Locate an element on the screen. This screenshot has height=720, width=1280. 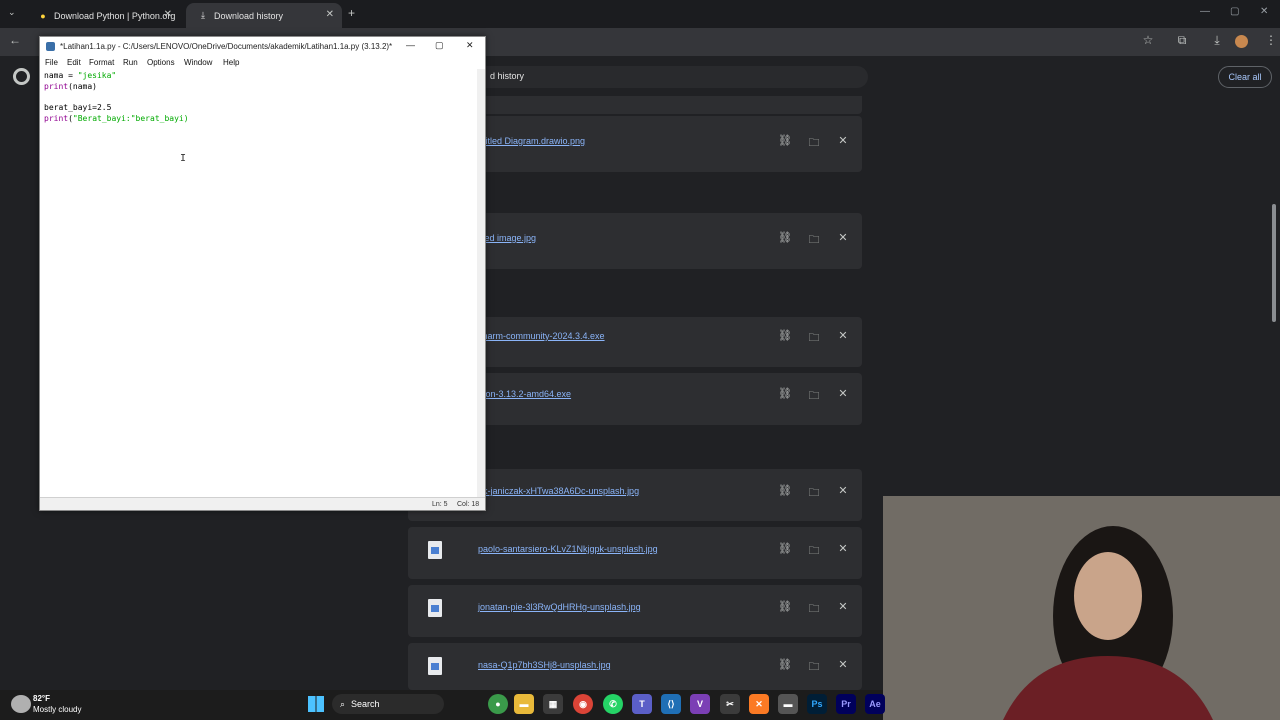
menu-kebab-icon: ⋮ is located at coordinates (1271, 40).